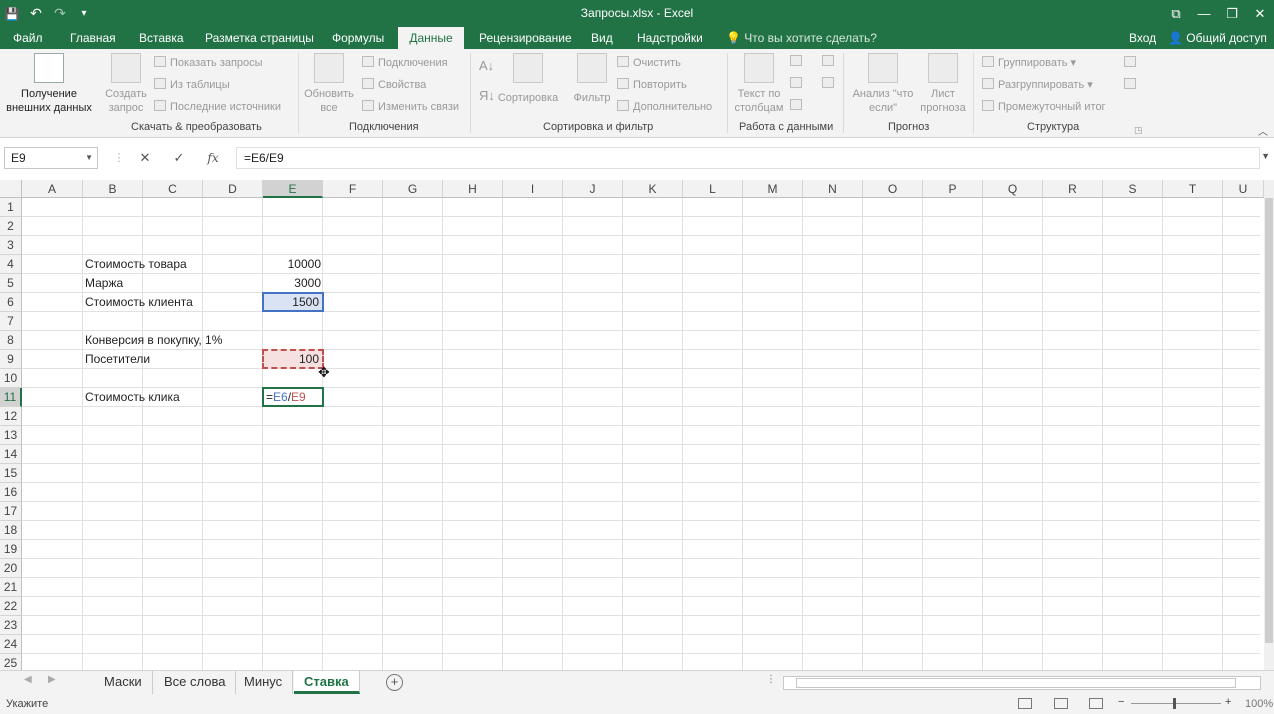 Image resolution: width=1274 pixels, height=714 pixels. I want to click on normal-view-icon, so click(1025, 703).